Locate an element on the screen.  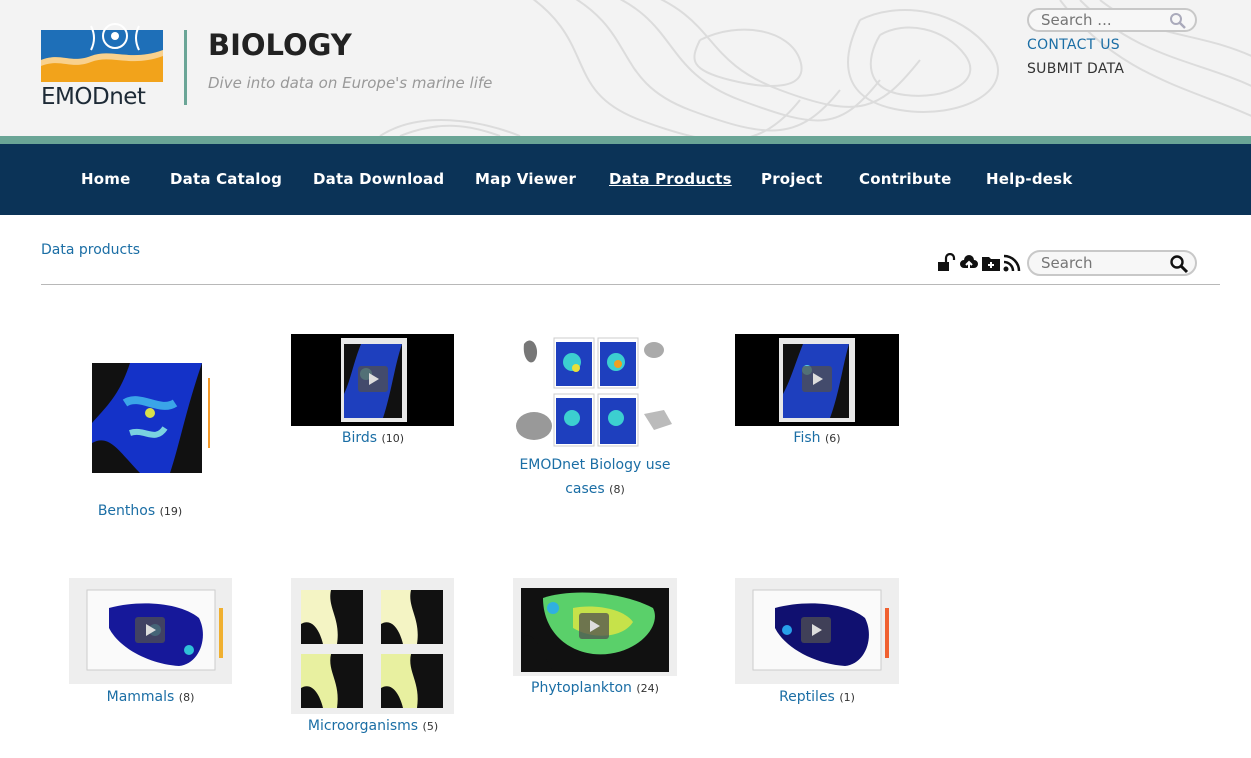
content-search-box is located at coordinates (1112, 263).